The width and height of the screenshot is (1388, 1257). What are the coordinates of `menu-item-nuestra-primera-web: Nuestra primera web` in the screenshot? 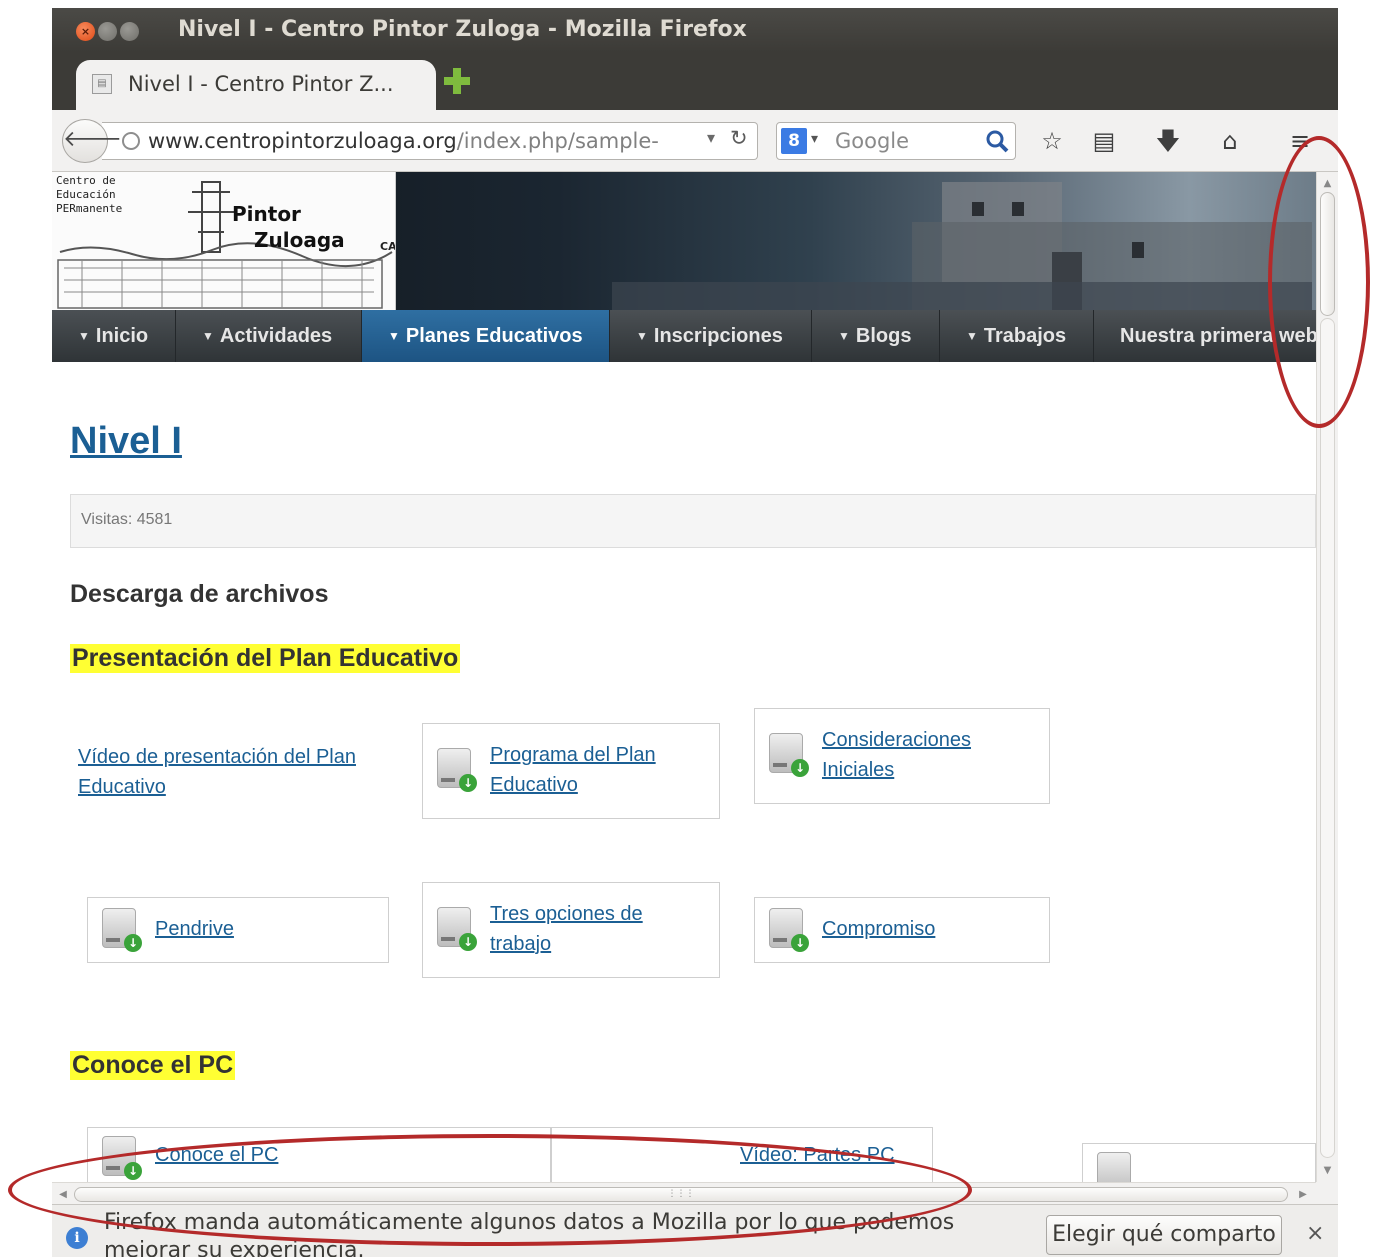 It's located at (1205, 336).